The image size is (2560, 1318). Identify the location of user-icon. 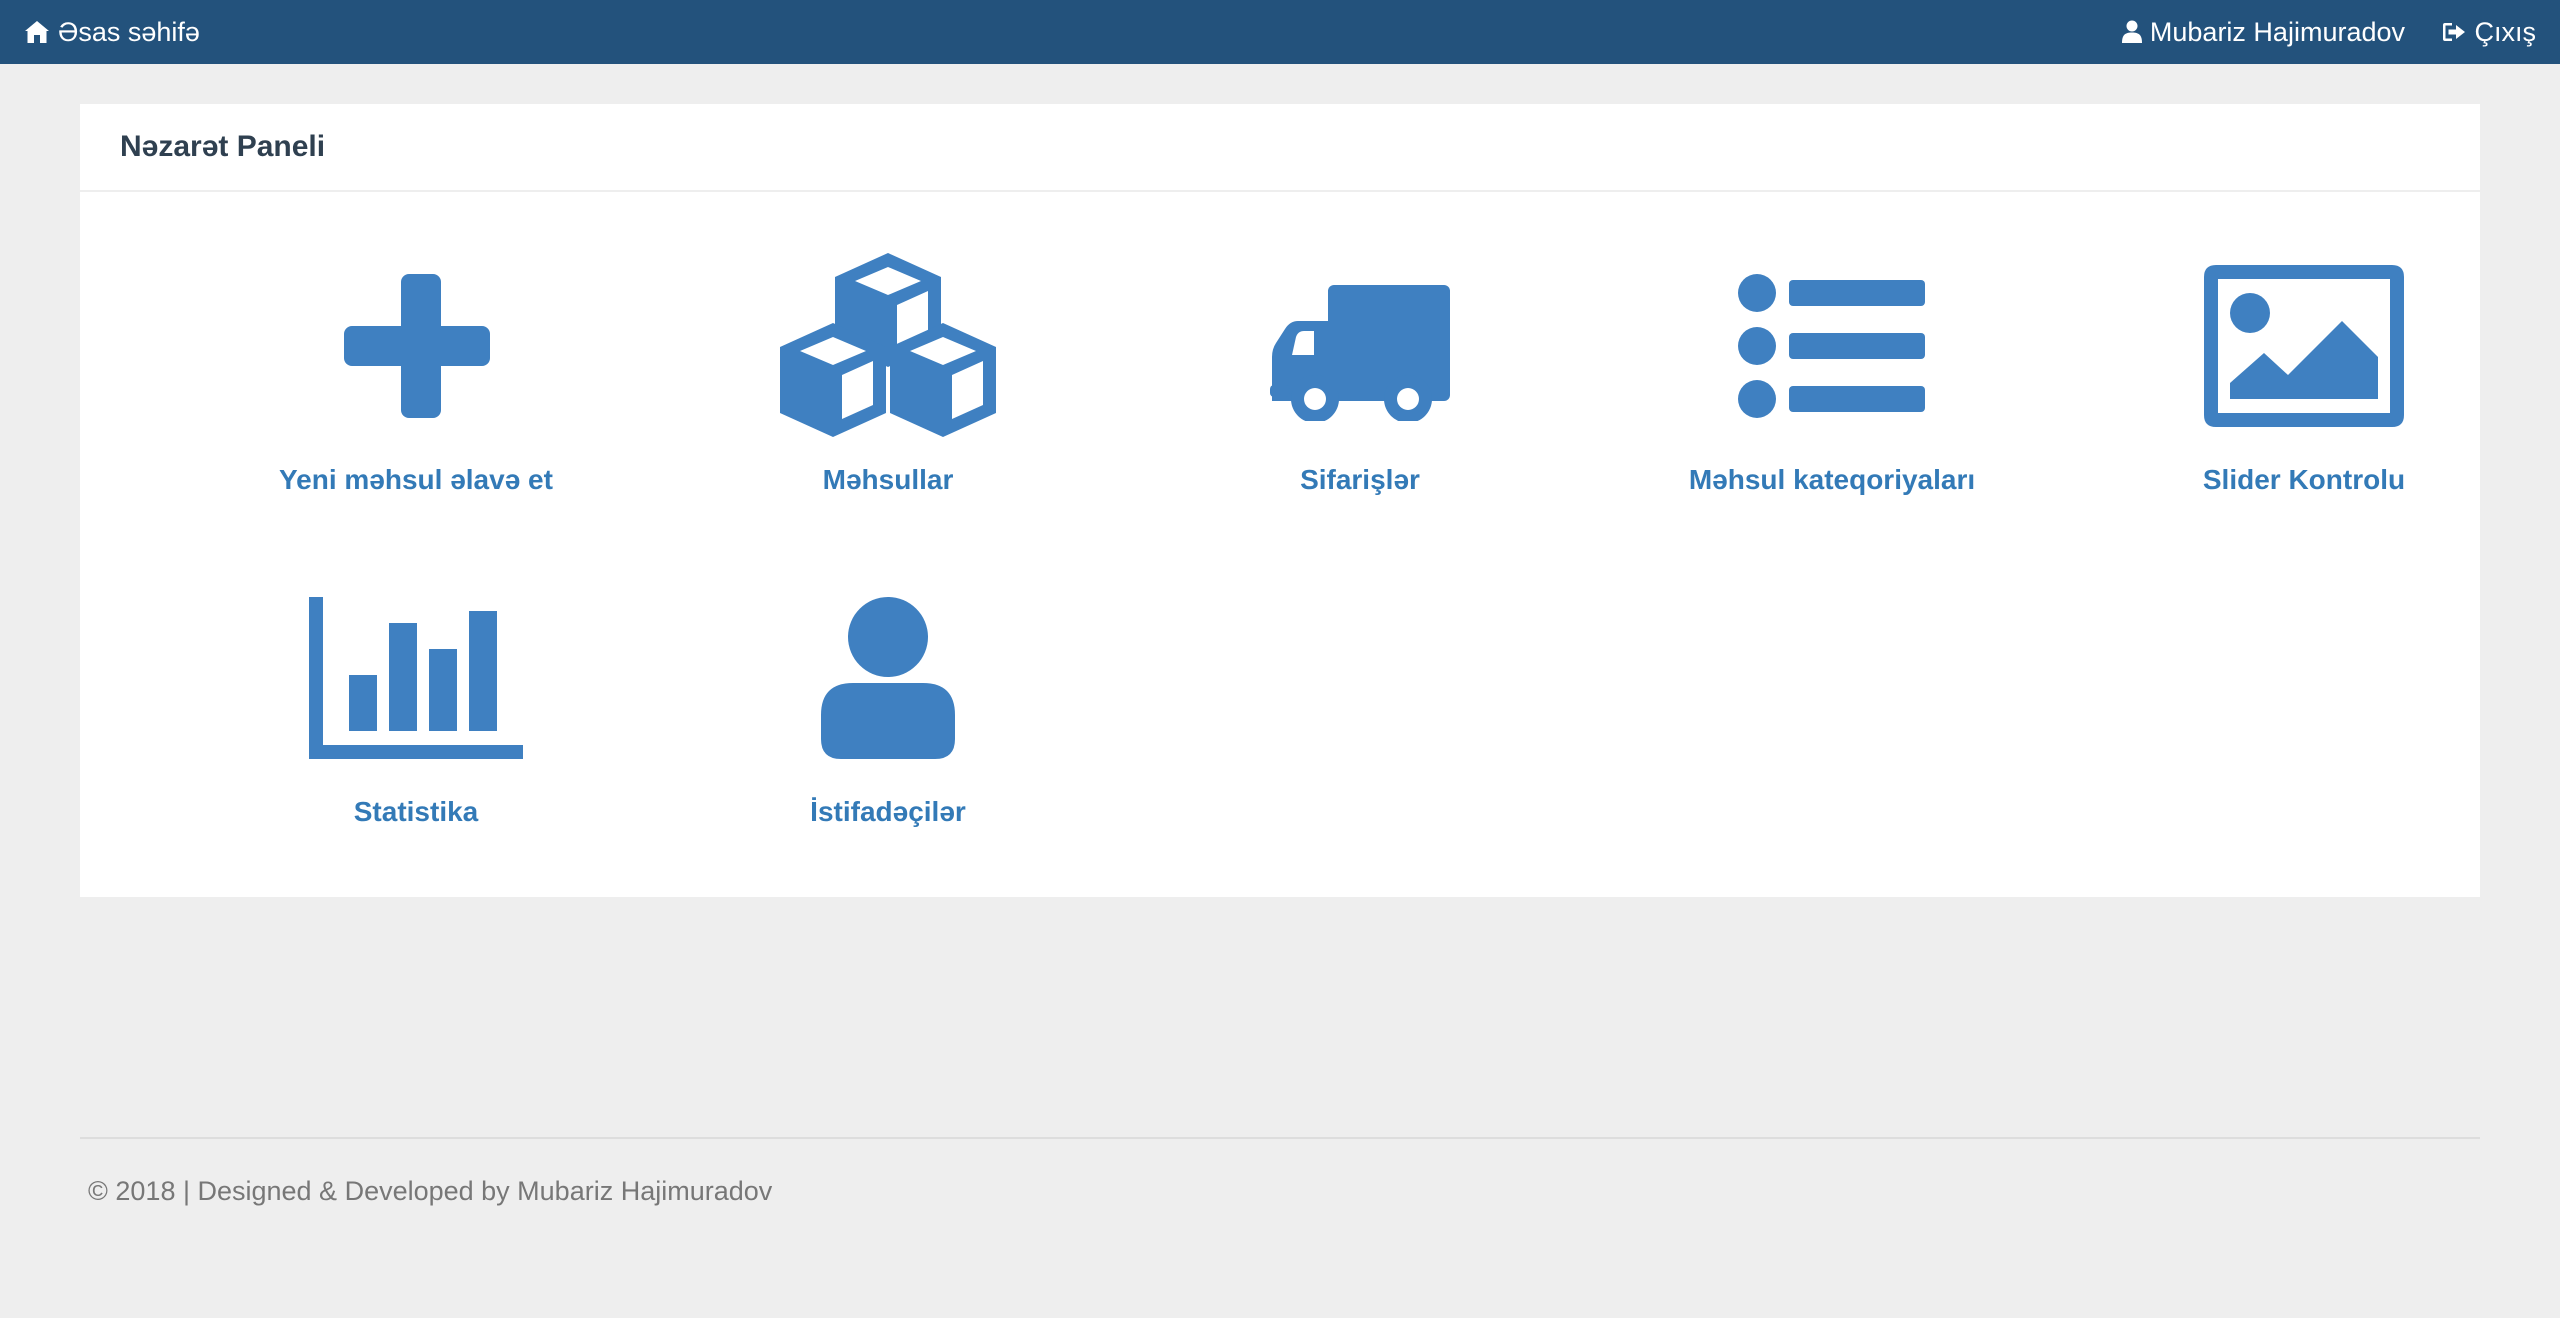
(888, 678).